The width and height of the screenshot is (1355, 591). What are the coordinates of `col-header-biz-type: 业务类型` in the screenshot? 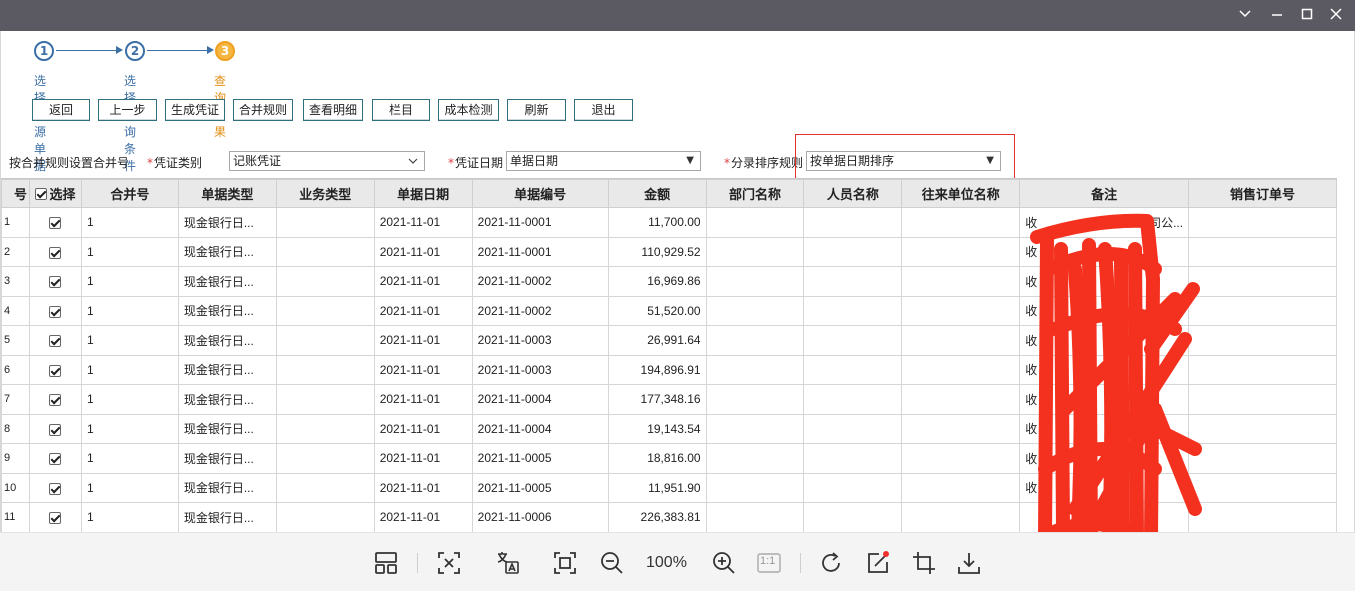 It's located at (325, 193).